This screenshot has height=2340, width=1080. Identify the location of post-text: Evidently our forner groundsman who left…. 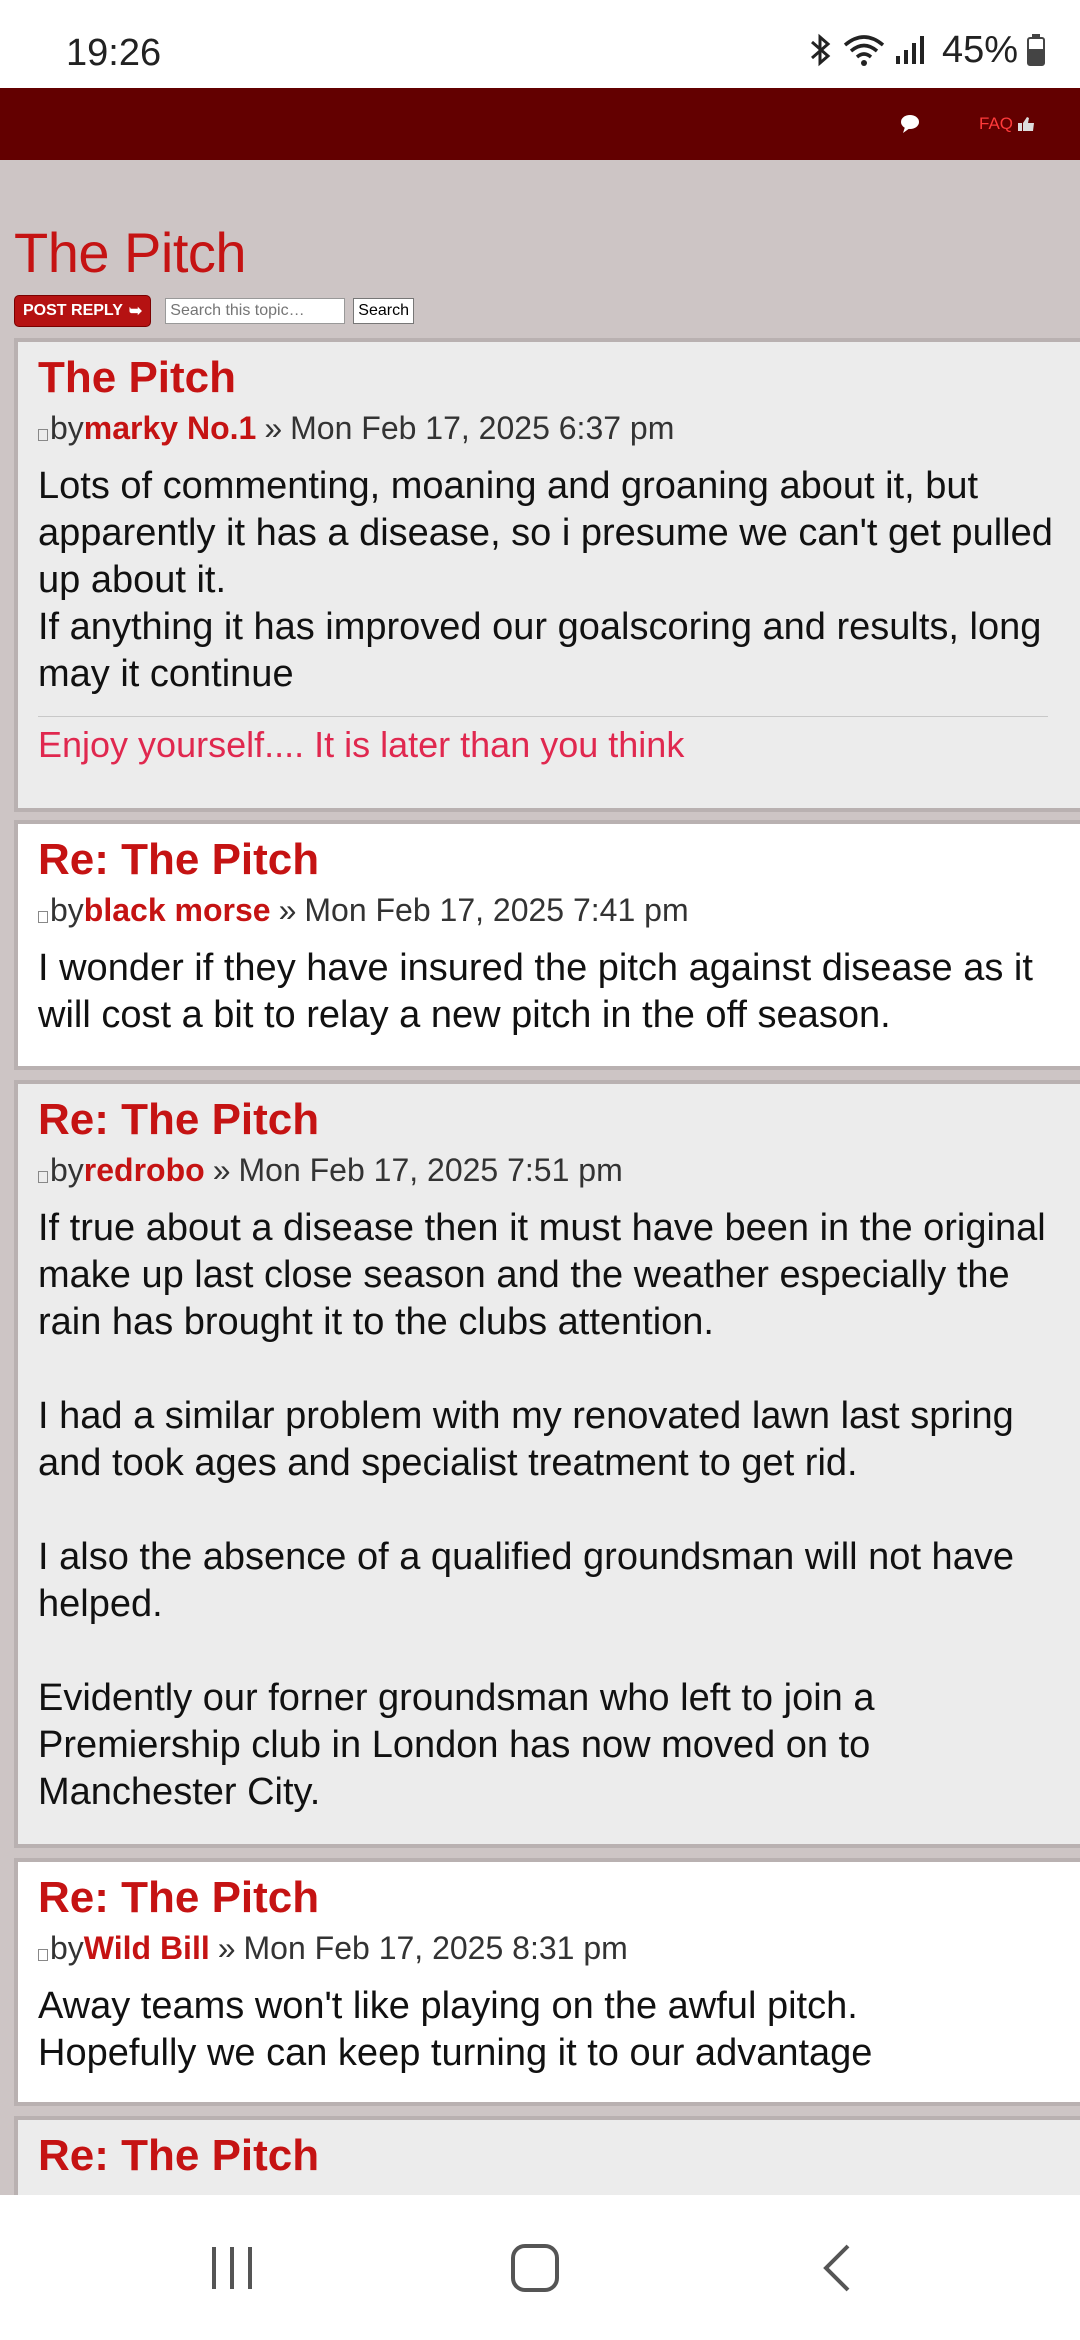
(456, 1745).